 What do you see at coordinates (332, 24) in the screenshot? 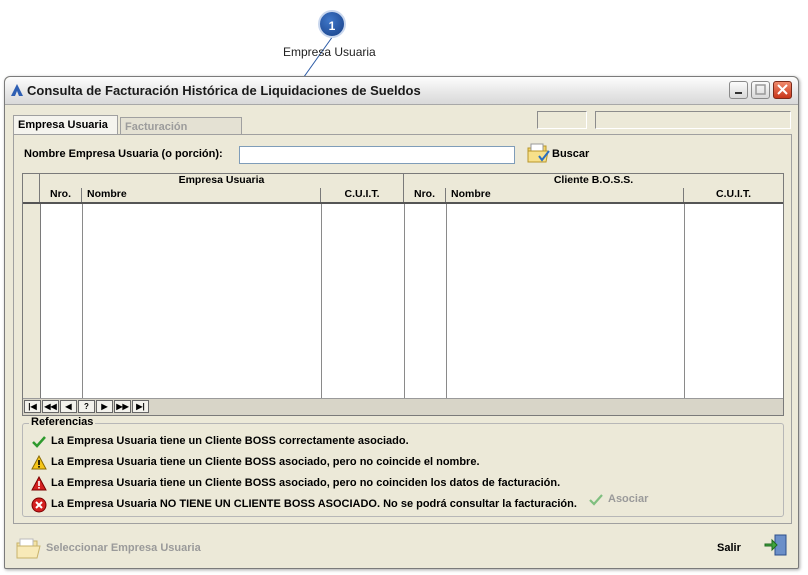
I see `callout-badge: 1` at bounding box center [332, 24].